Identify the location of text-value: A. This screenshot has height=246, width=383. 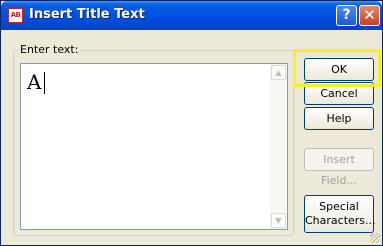
(34, 82).